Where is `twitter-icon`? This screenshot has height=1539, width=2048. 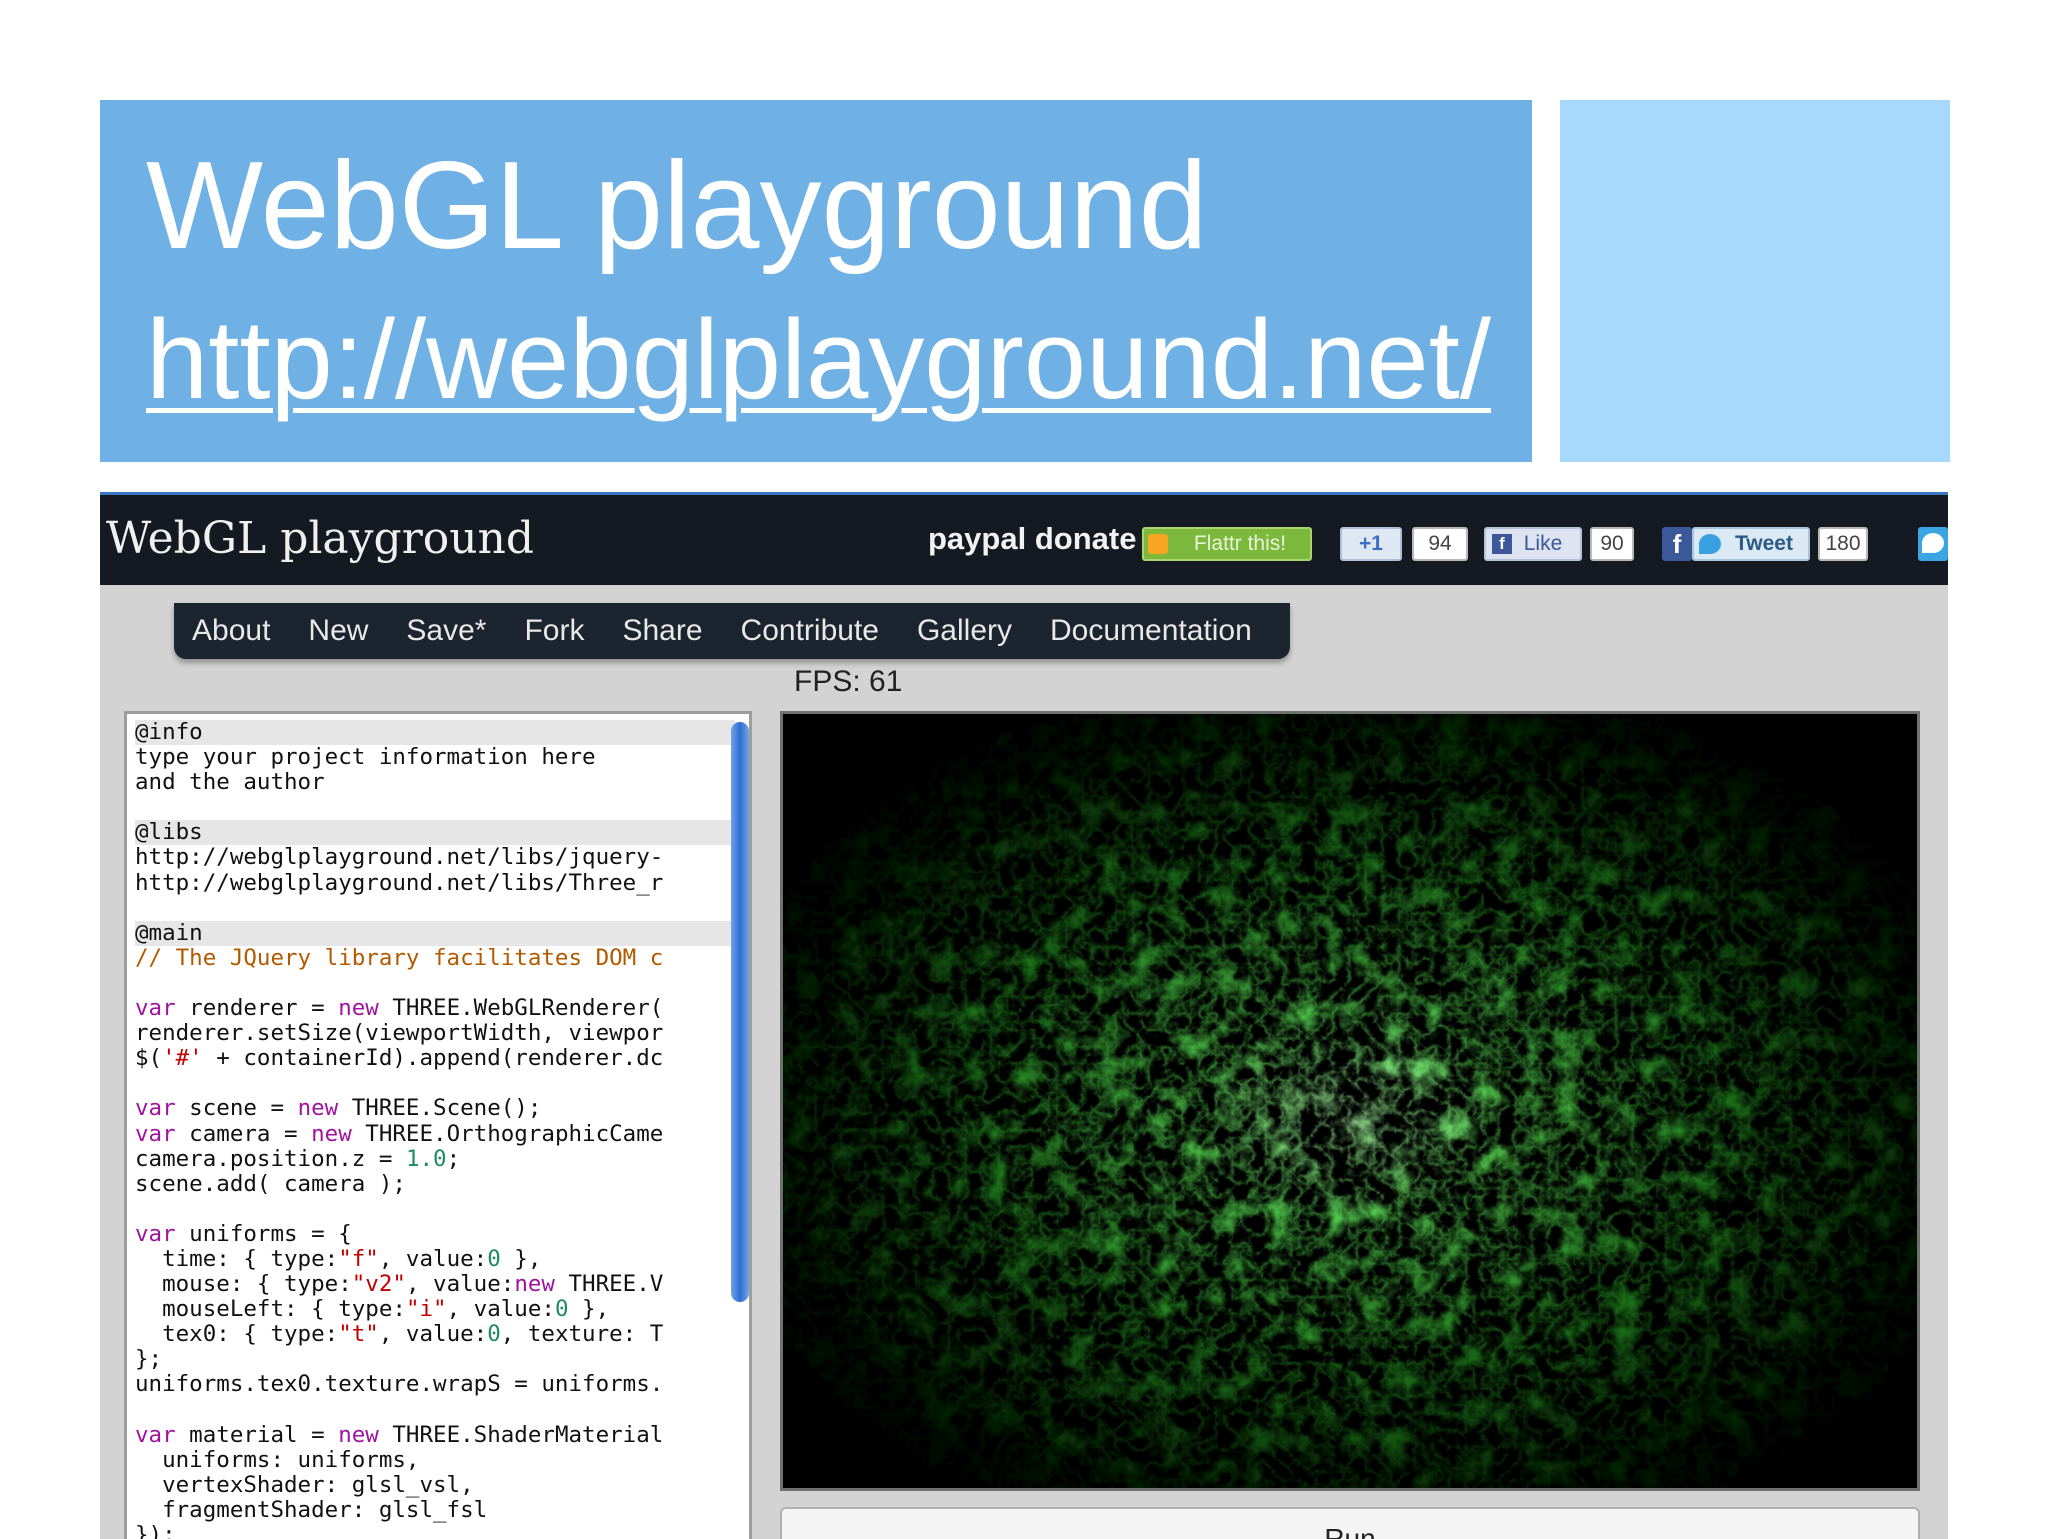
twitter-icon is located at coordinates (1933, 544).